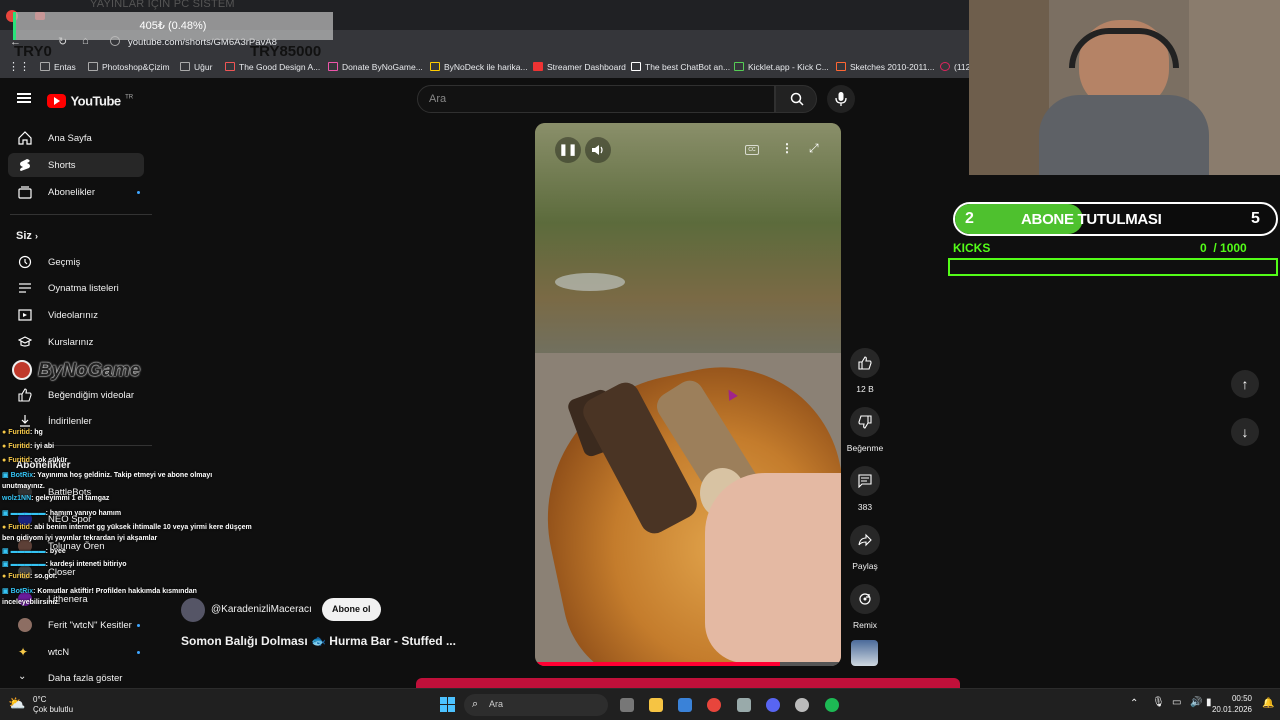 The width and height of the screenshot is (1280, 720). Describe the element at coordinates (76, 342) in the screenshot. I see `sidebar-item-courses: Kurslarınız` at that location.